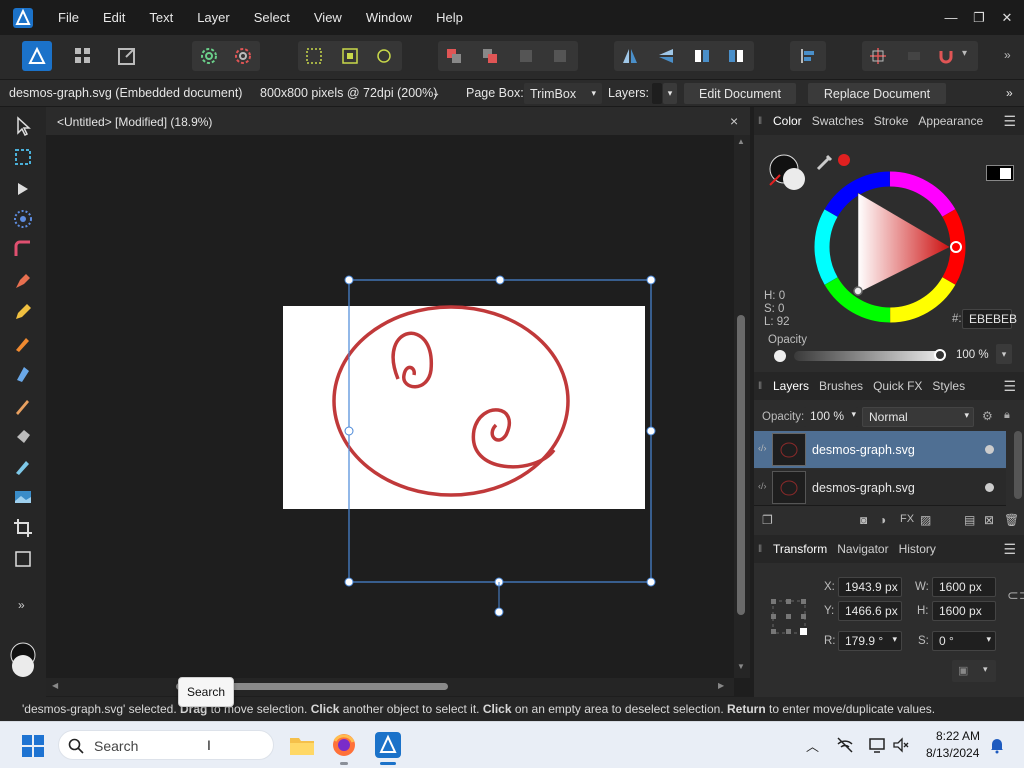  What do you see at coordinates (666, 56) in the screenshot?
I see `flip-vertical-icon` at bounding box center [666, 56].